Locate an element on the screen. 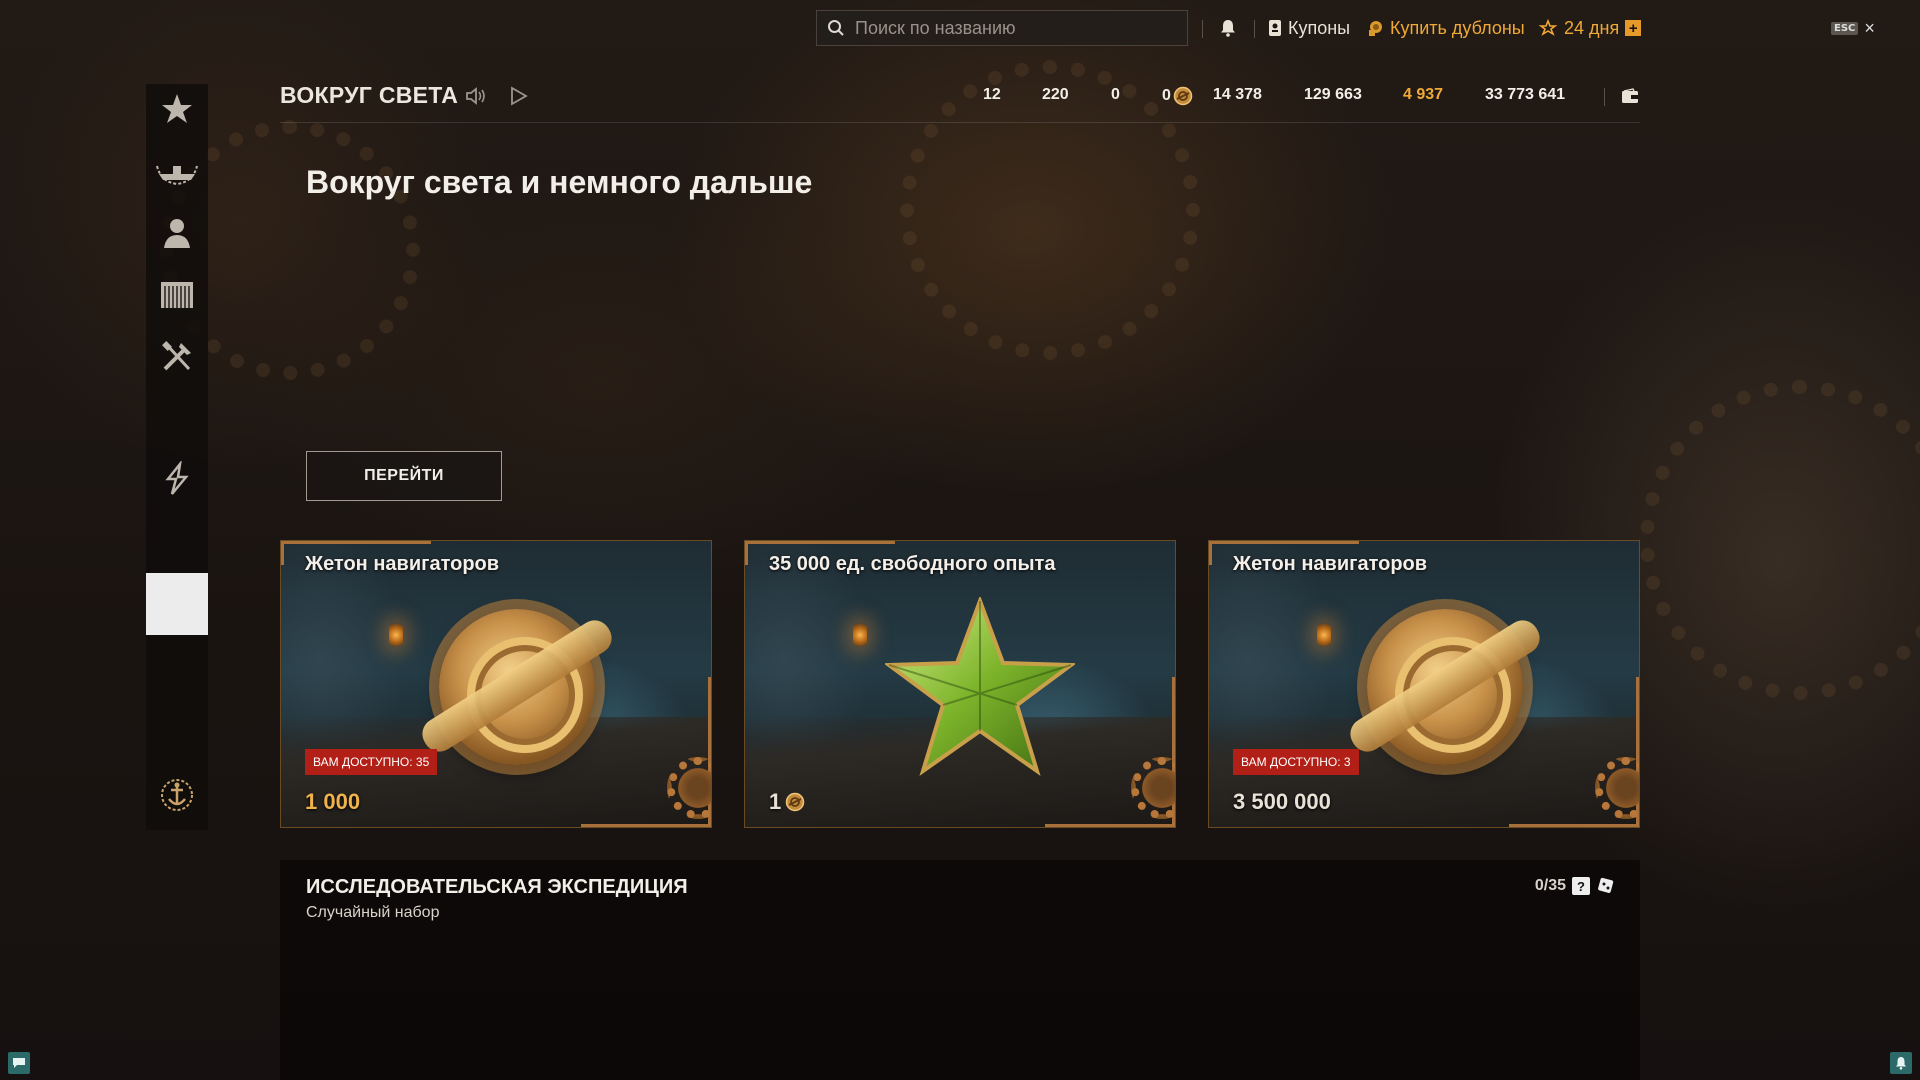 This screenshot has height=1080, width=1920. go-button: ПЕРЕЙТИ is located at coordinates (404, 476).